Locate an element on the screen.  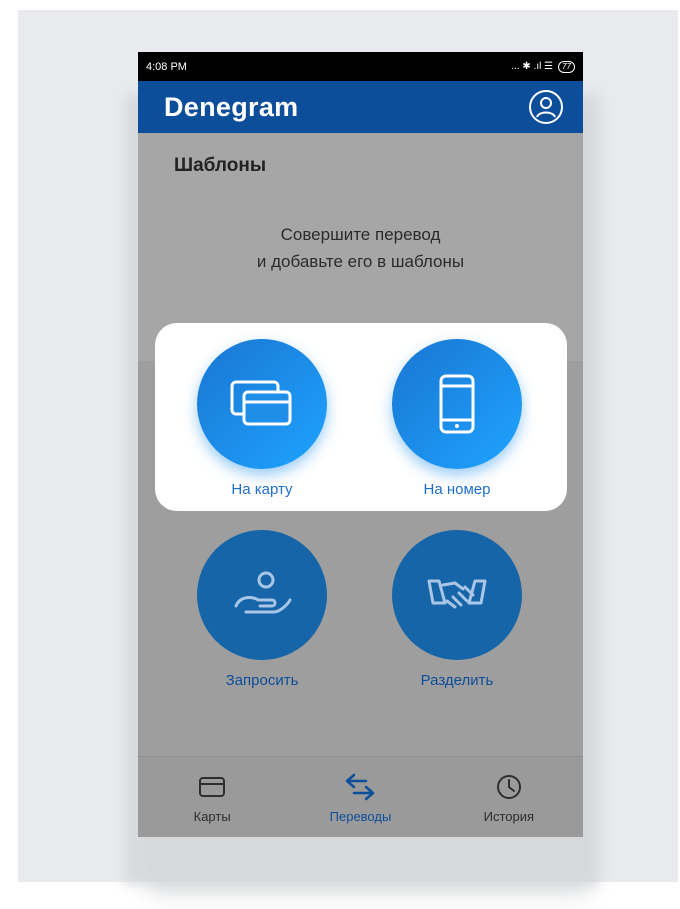
signal-icons: ... ✱ .ıl ☰ is located at coordinates (532, 66).